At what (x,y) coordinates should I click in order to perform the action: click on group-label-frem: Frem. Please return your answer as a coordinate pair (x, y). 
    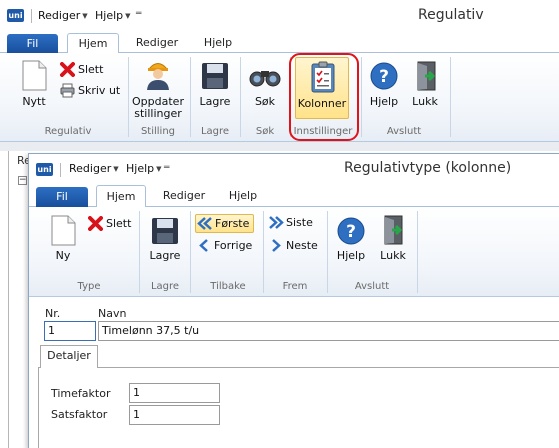
    Looking at the image, I should click on (295, 286).